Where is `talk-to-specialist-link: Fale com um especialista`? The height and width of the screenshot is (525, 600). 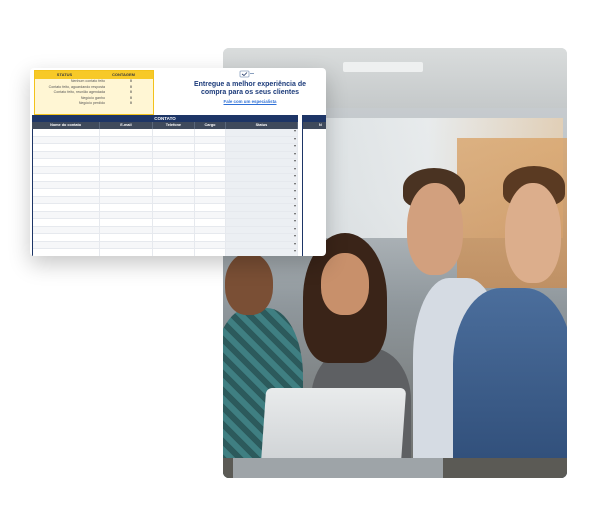 talk-to-specialist-link: Fale com um especialista is located at coordinates (250, 101).